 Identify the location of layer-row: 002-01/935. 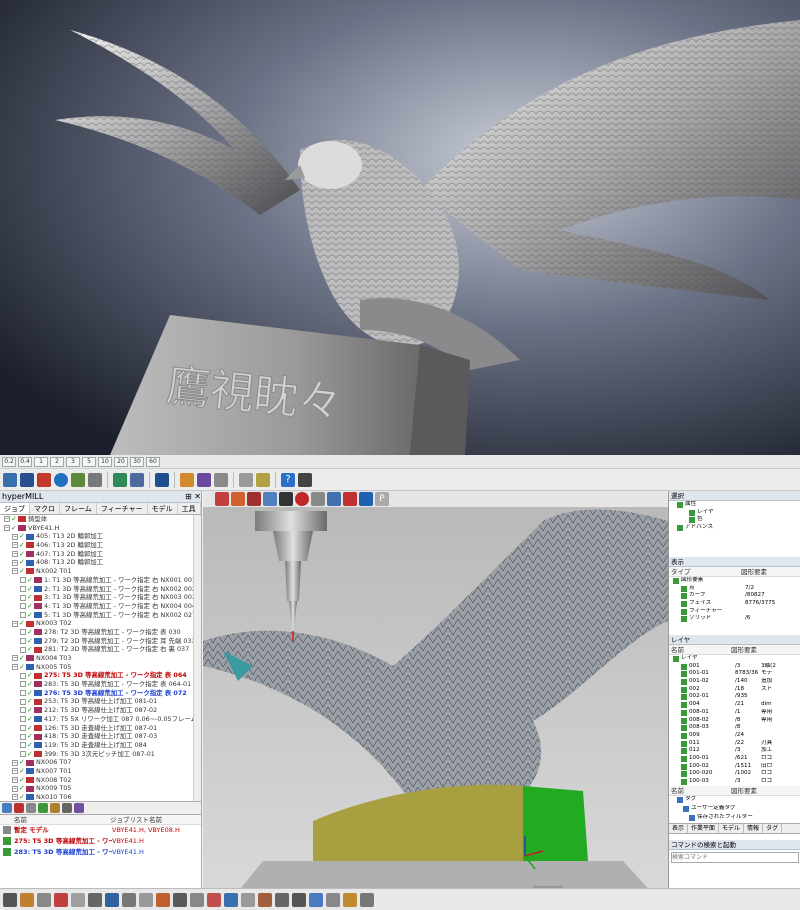
(734, 697).